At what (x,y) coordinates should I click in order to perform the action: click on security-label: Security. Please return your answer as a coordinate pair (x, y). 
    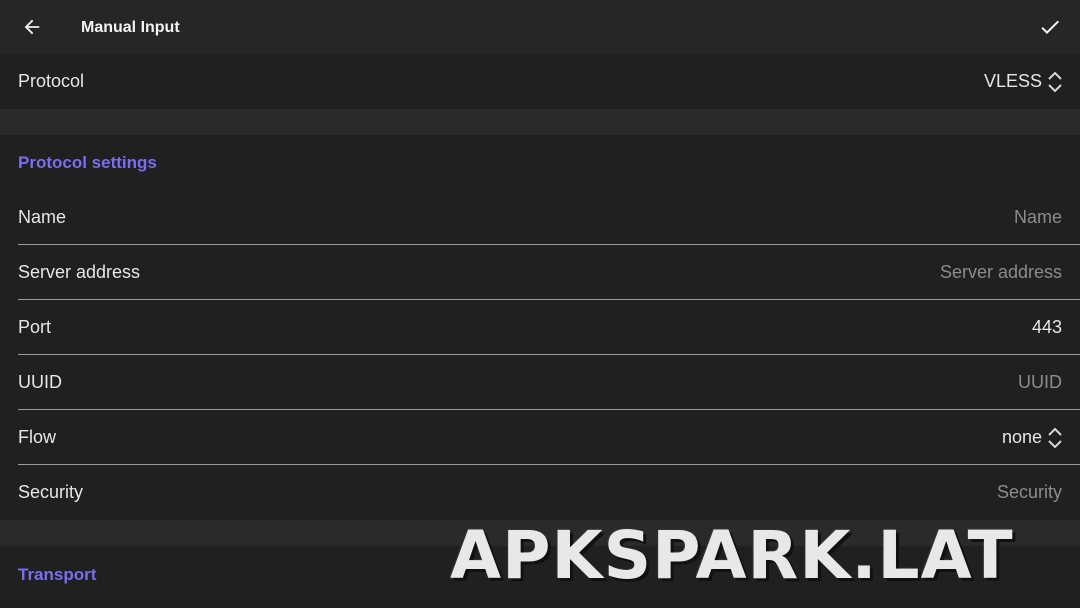
    Looking at the image, I should click on (51, 492).